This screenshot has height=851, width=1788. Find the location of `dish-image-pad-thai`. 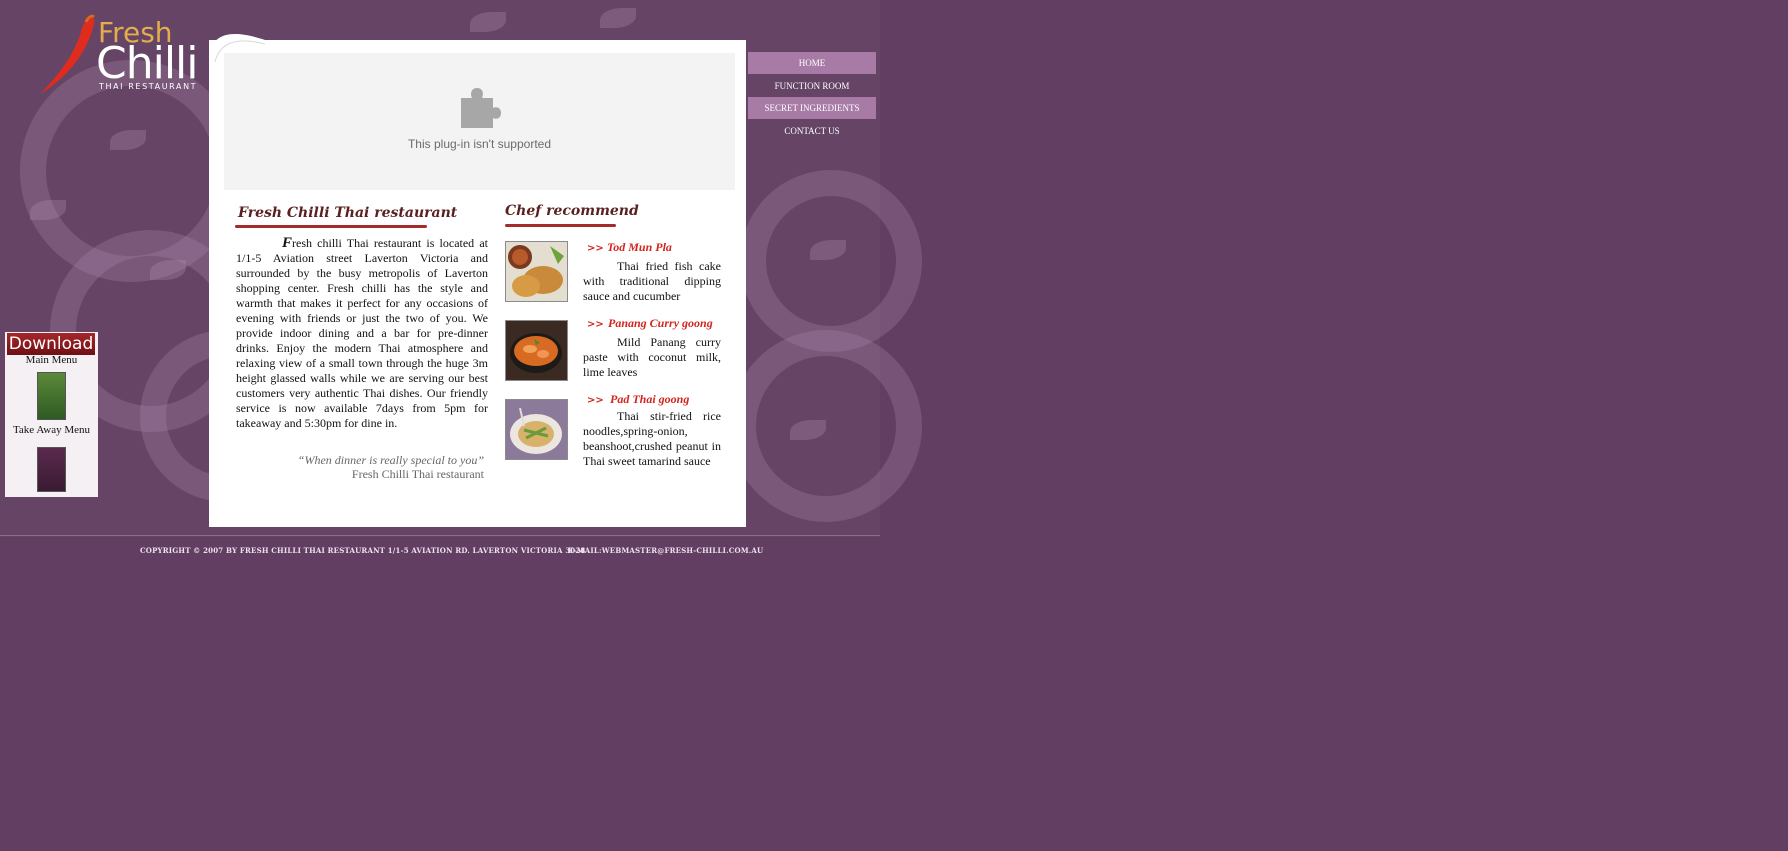

dish-image-pad-thai is located at coordinates (536, 429).